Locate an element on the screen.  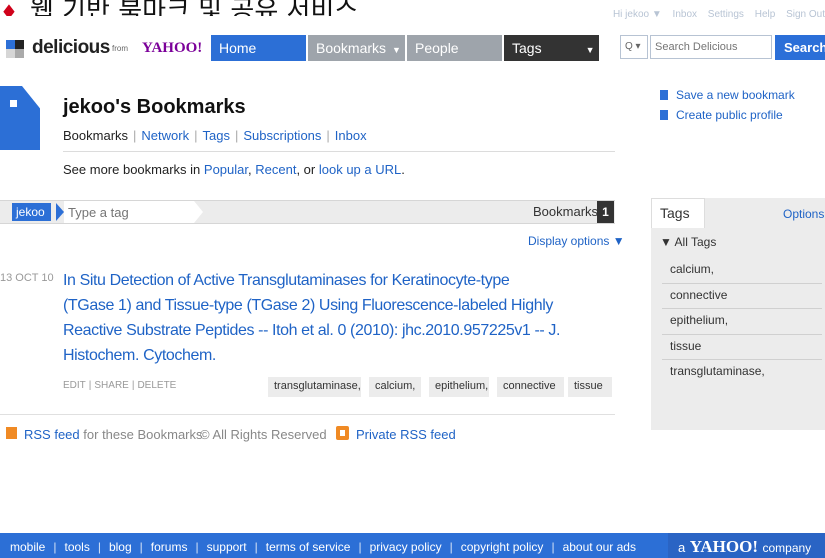
nav-tags-label: Tags is located at coordinates (527, 48).